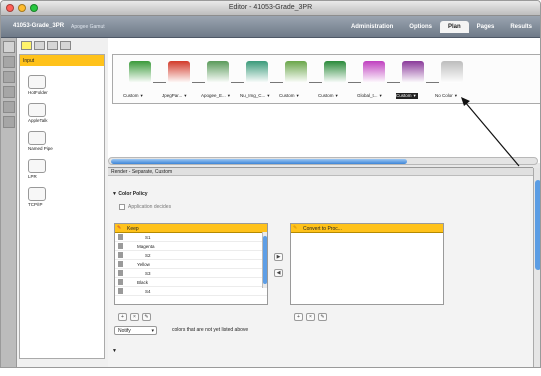 Image resolution: width=541 pixels, height=376 pixels. What do you see at coordinates (465, 101) in the screenshot?
I see `callout-arrowhead-icon` at bounding box center [465, 101].